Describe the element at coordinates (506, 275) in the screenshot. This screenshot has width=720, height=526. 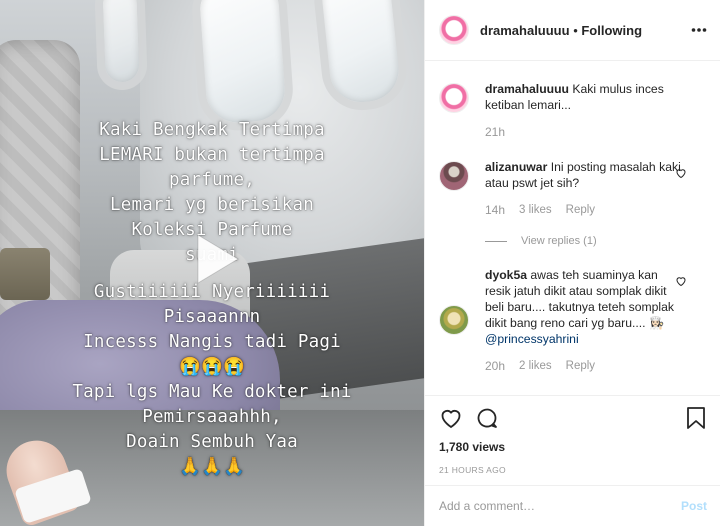
I see `comment-username: dyok5a` at that location.